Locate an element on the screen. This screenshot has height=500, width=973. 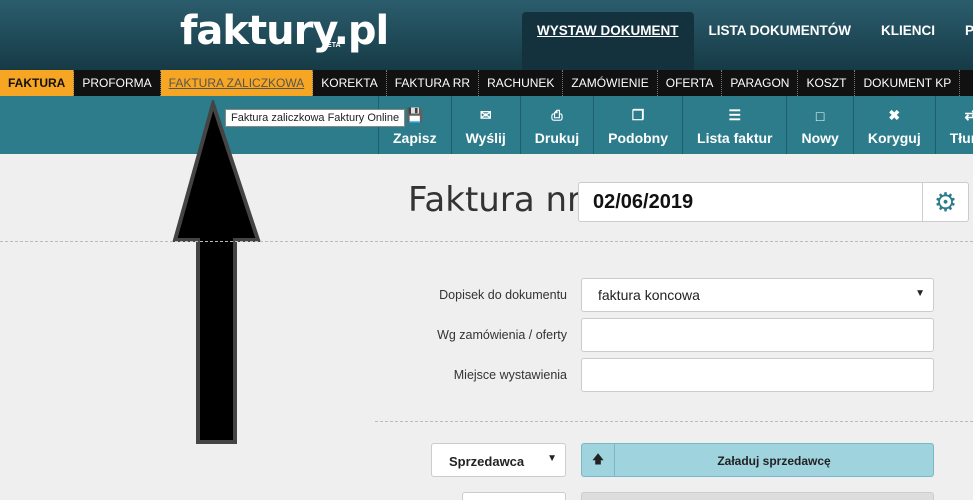
envelope-icon: ✉ is located at coordinates (485, 115).